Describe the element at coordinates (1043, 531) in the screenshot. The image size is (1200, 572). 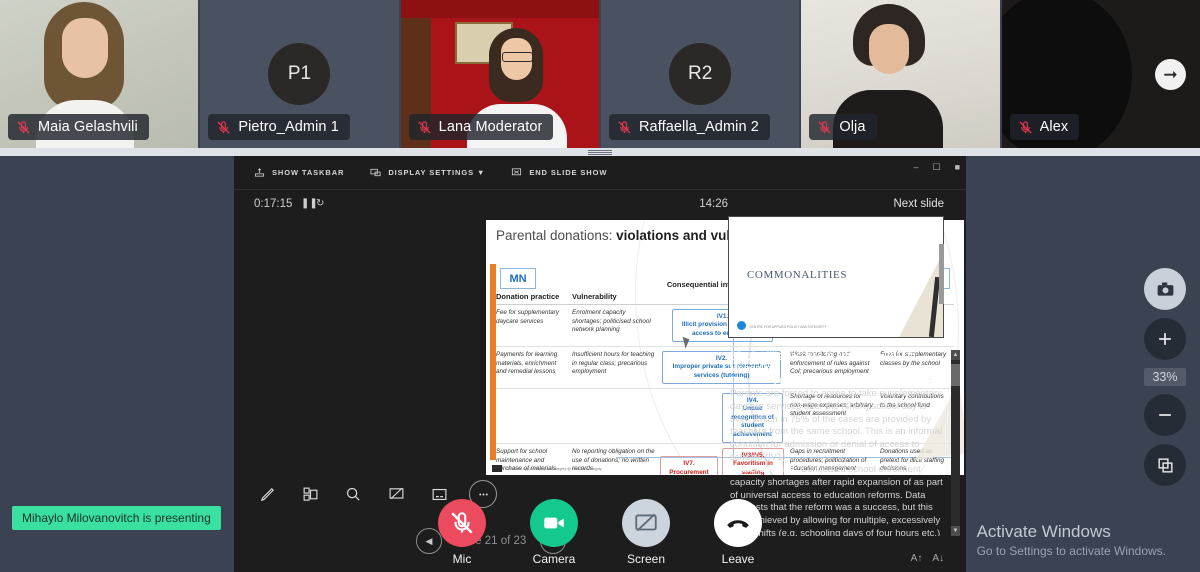
I see `activate-title: Activate Windows` at that location.